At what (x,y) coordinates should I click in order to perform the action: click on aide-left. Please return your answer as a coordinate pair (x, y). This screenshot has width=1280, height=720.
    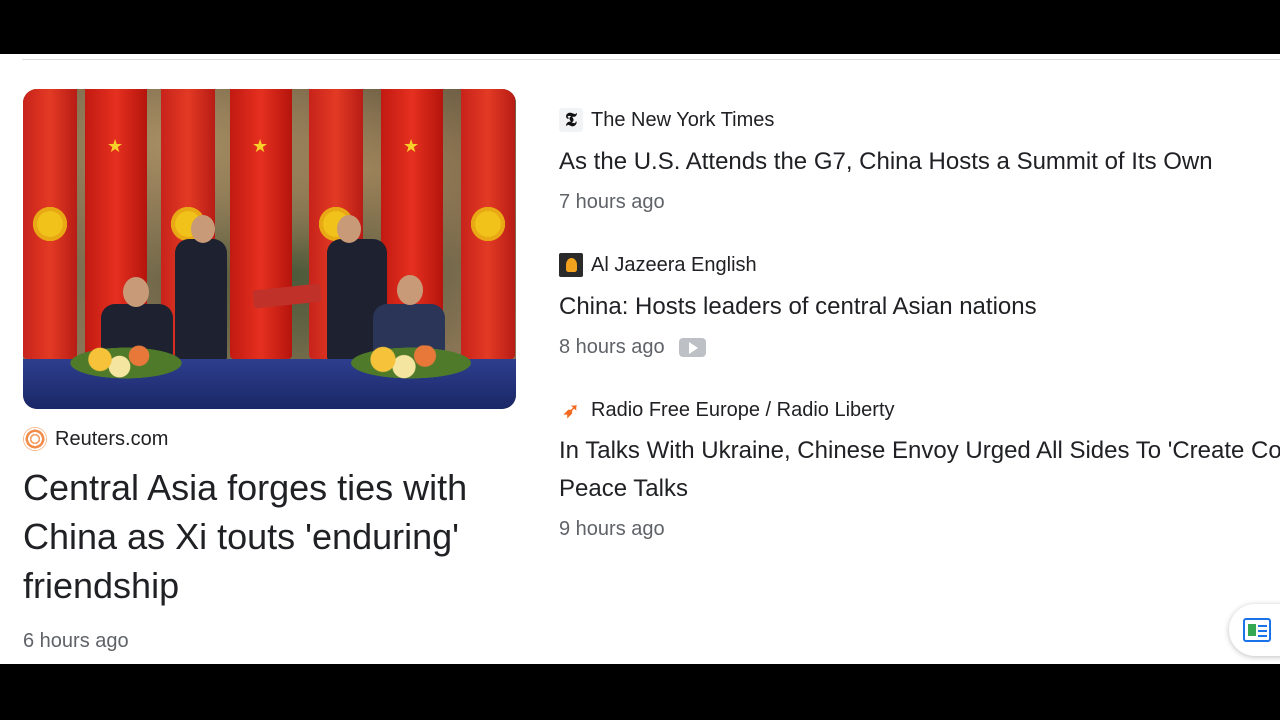
    Looking at the image, I should click on (201, 300).